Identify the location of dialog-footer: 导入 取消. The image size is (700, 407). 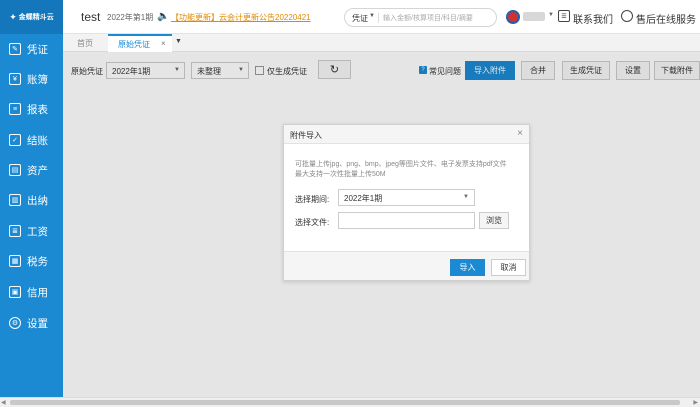
(406, 265).